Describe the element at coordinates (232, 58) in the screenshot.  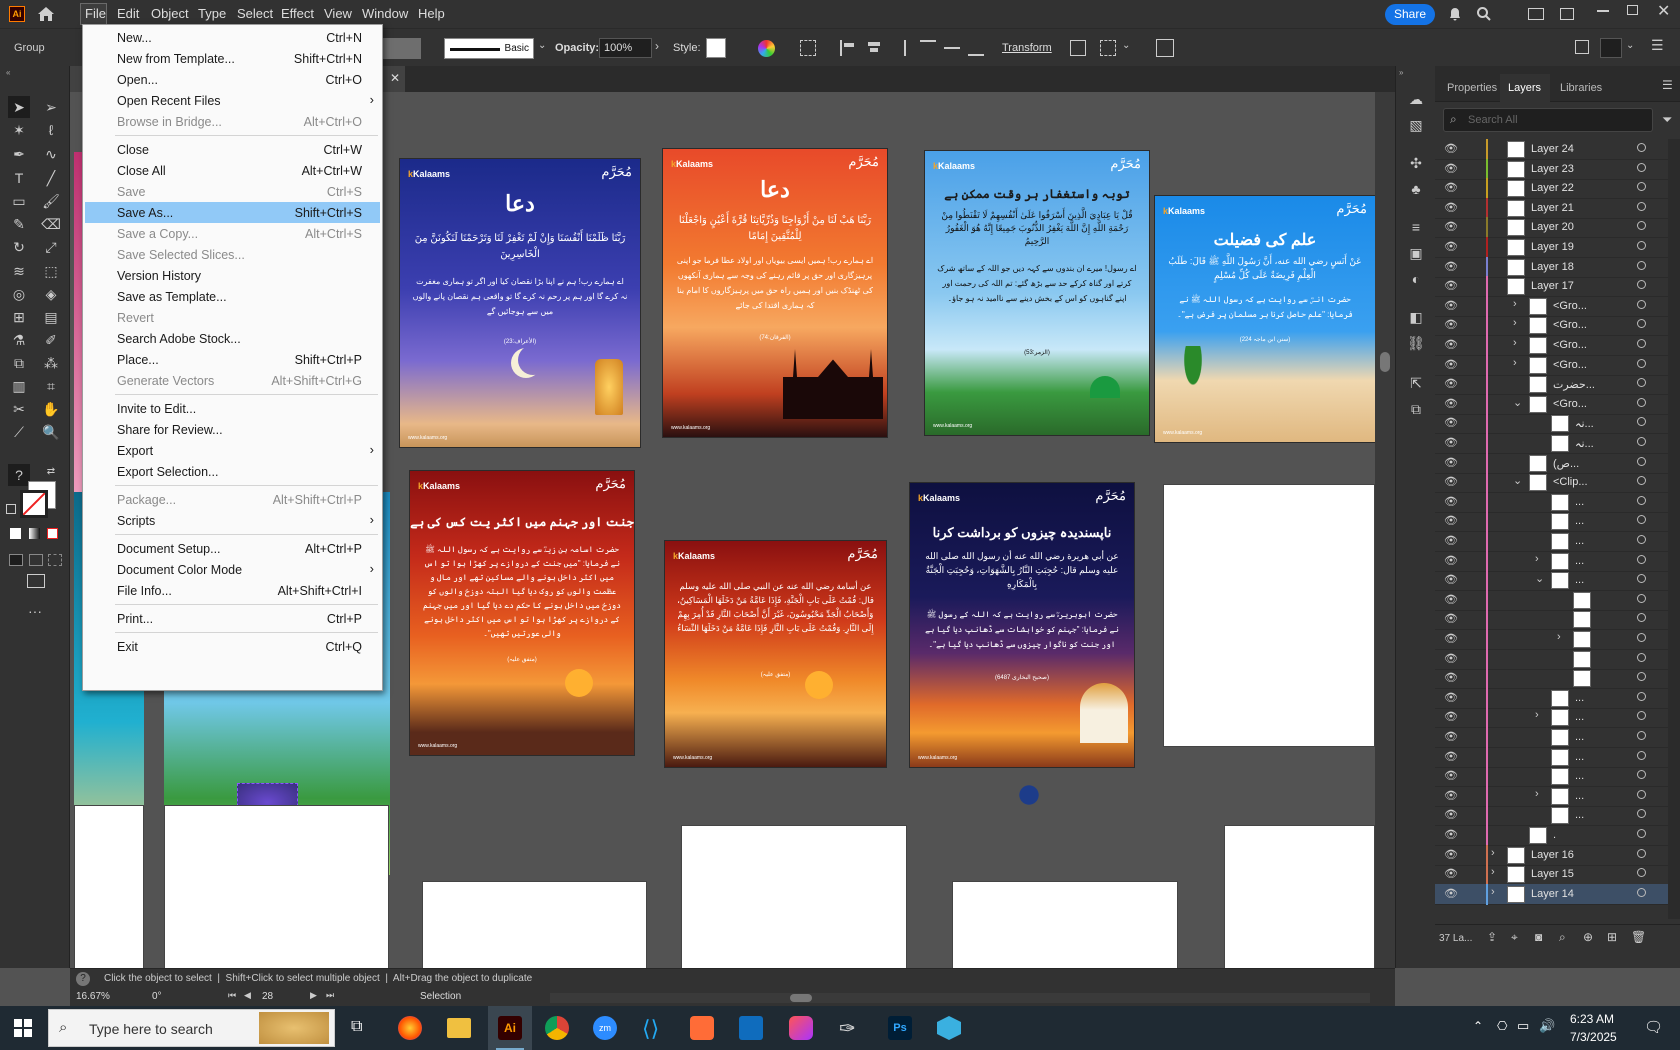
I see `file-menu-item-new-from-template: New from Template... Shift+Ctrl+N` at that location.